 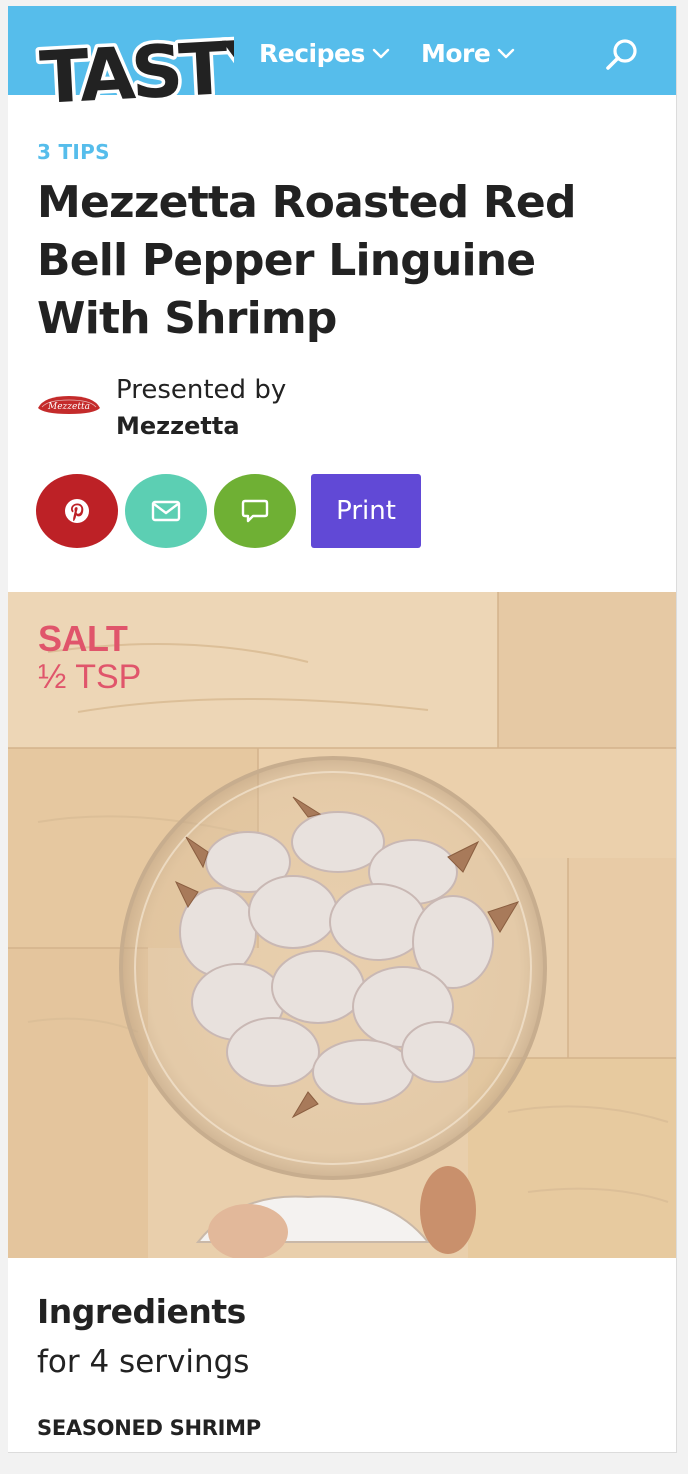 I want to click on tips-count-link: 3 TIPS, so click(x=73, y=152).